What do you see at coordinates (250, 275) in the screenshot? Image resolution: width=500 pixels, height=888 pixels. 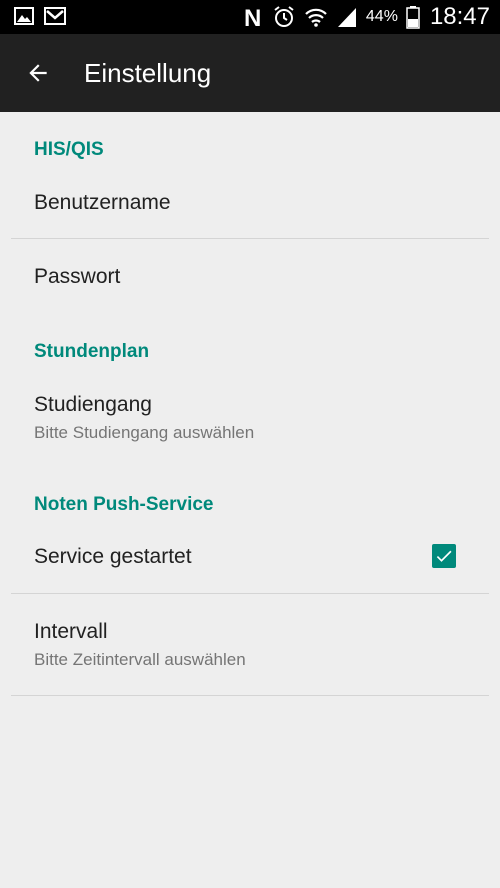 I see `pref-passwort: Passwort` at bounding box center [250, 275].